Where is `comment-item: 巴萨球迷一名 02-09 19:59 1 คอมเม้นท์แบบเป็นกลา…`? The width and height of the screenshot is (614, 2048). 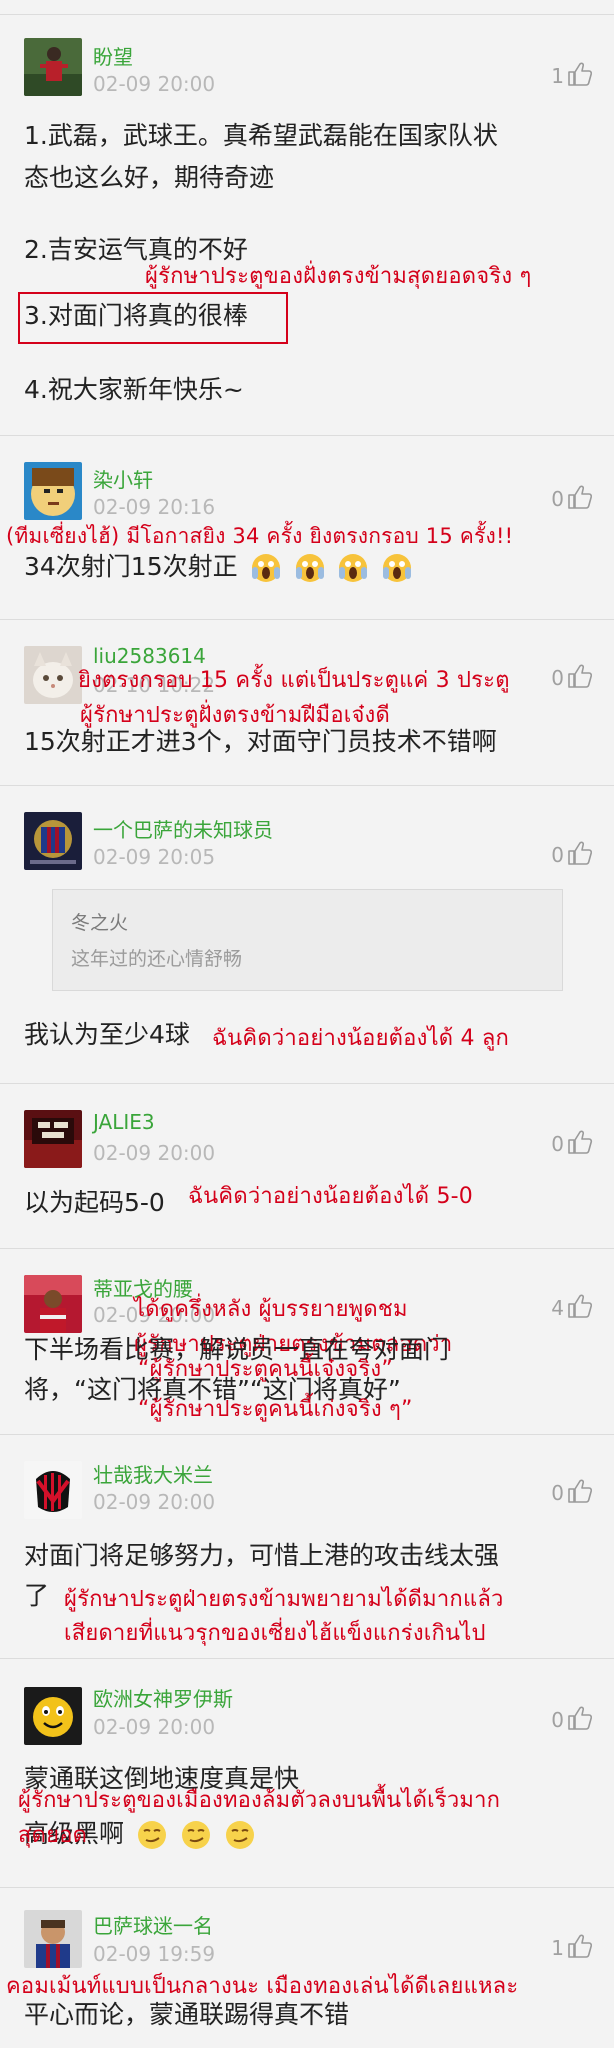 comment-item: 巴萨球迷一名 02-09 19:59 1 คอมเม้นท์แบบเป็นกลา… is located at coordinates (307, 1968).